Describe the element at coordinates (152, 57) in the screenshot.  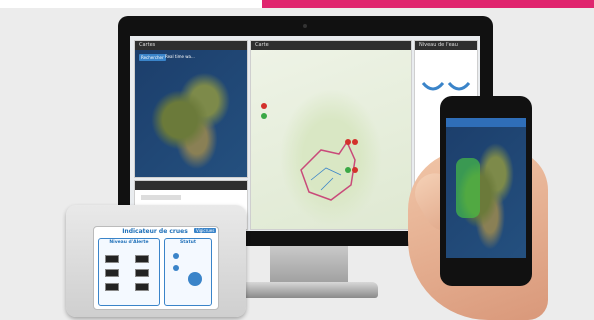
I see `search-button: Rechercher` at that location.